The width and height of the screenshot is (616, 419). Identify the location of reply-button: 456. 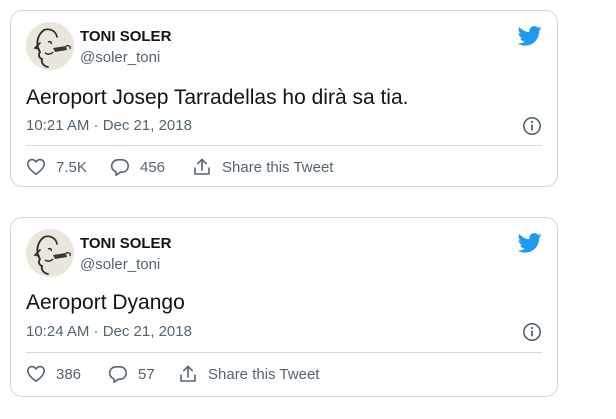
(151, 167).